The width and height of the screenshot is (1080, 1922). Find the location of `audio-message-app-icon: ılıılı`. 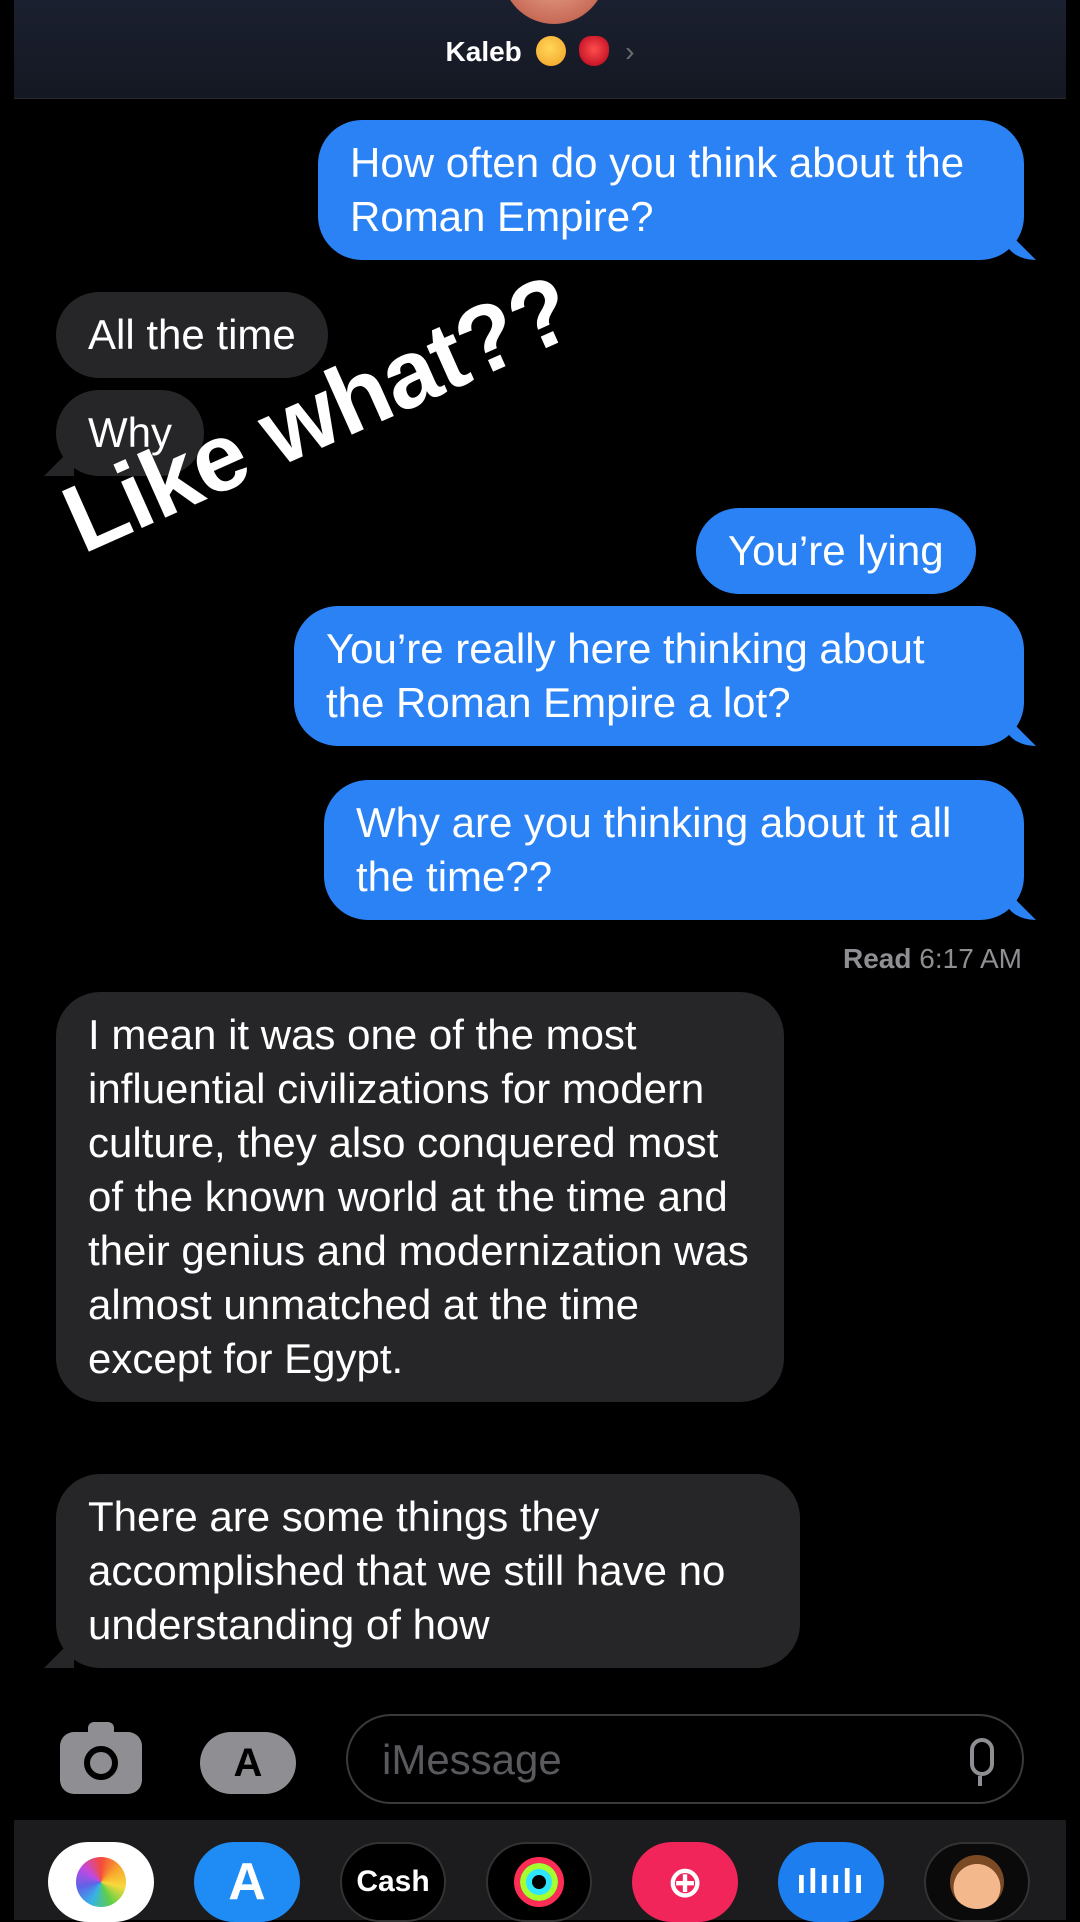

audio-message-app-icon: ılıılı is located at coordinates (831, 1882).